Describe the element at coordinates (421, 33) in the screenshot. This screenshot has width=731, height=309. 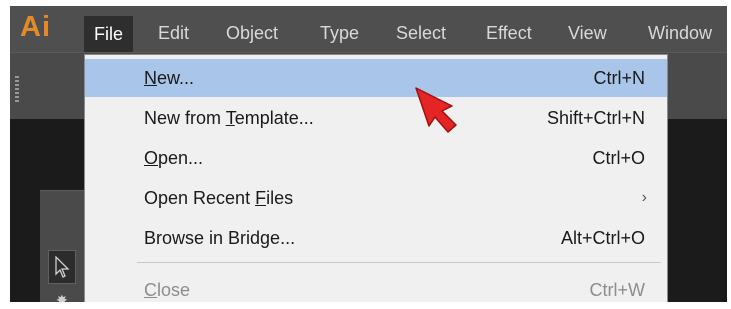
I see `menu-select: Select` at that location.